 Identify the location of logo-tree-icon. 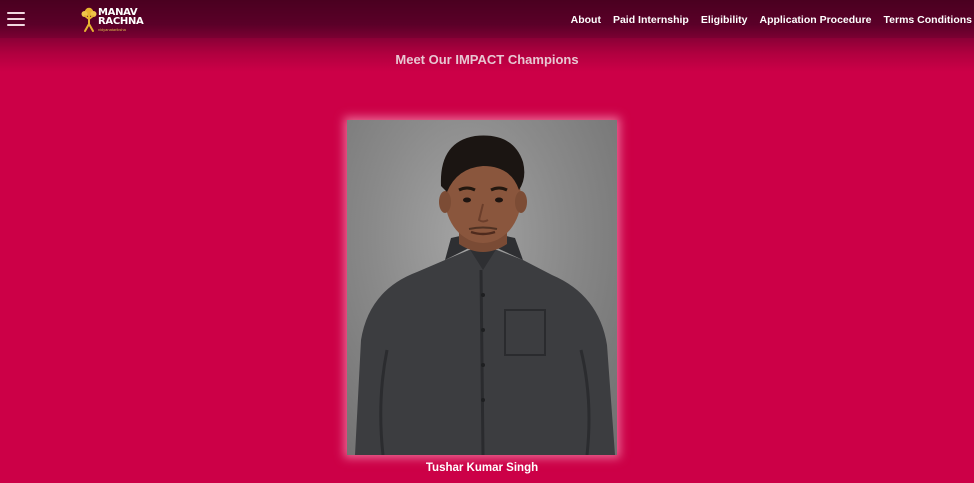
(89, 19).